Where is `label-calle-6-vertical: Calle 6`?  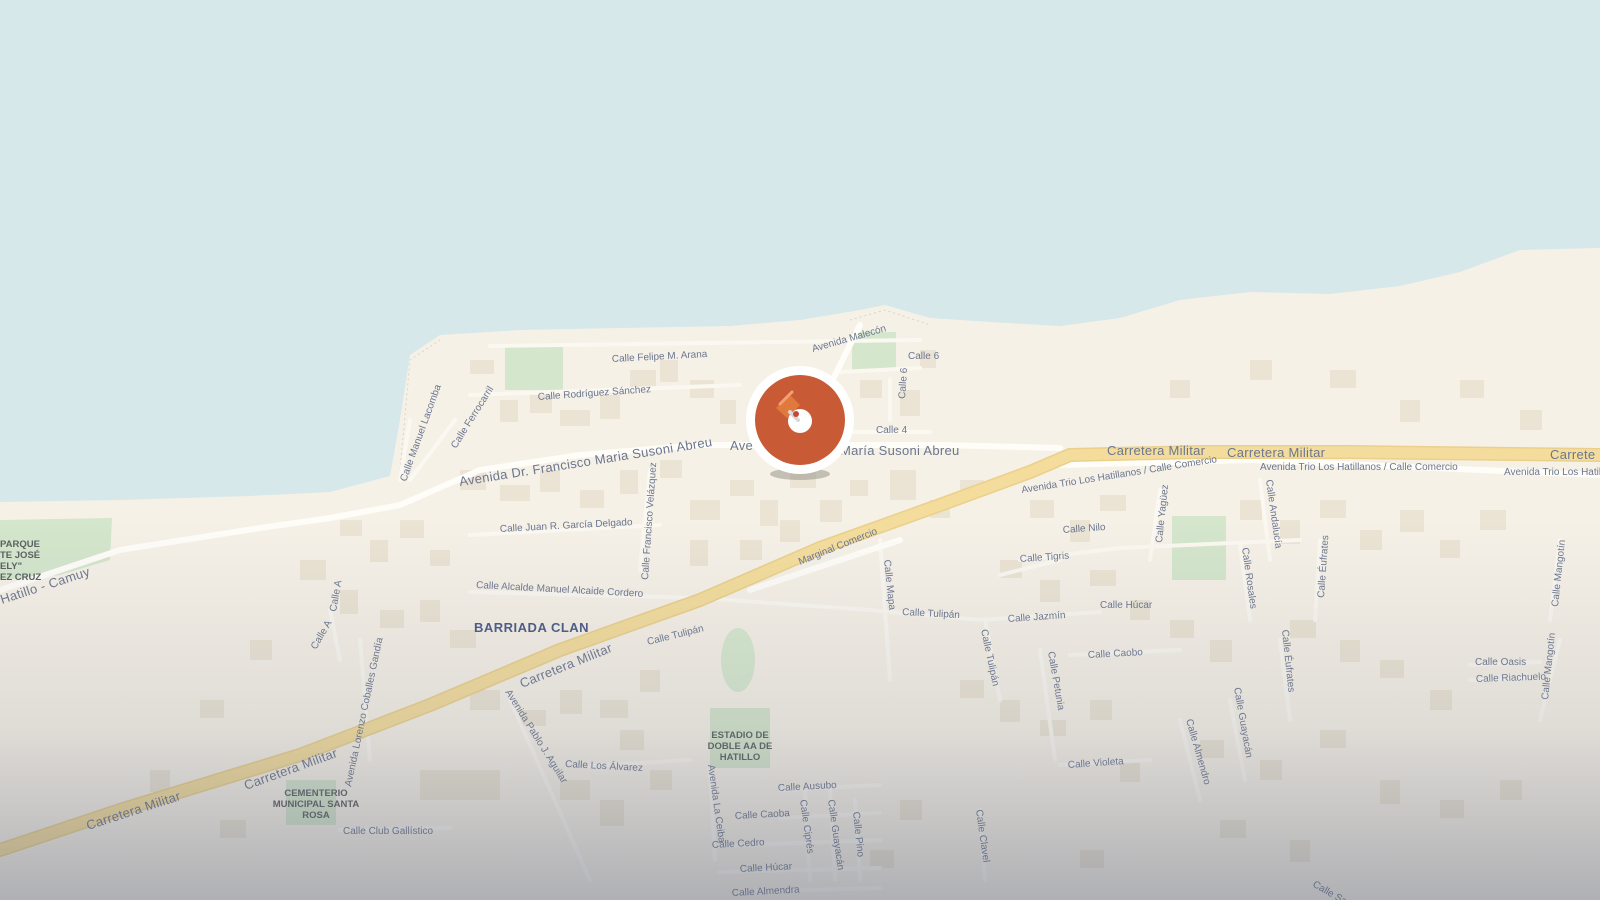 label-calle-6-vertical: Calle 6 is located at coordinates (903, 383).